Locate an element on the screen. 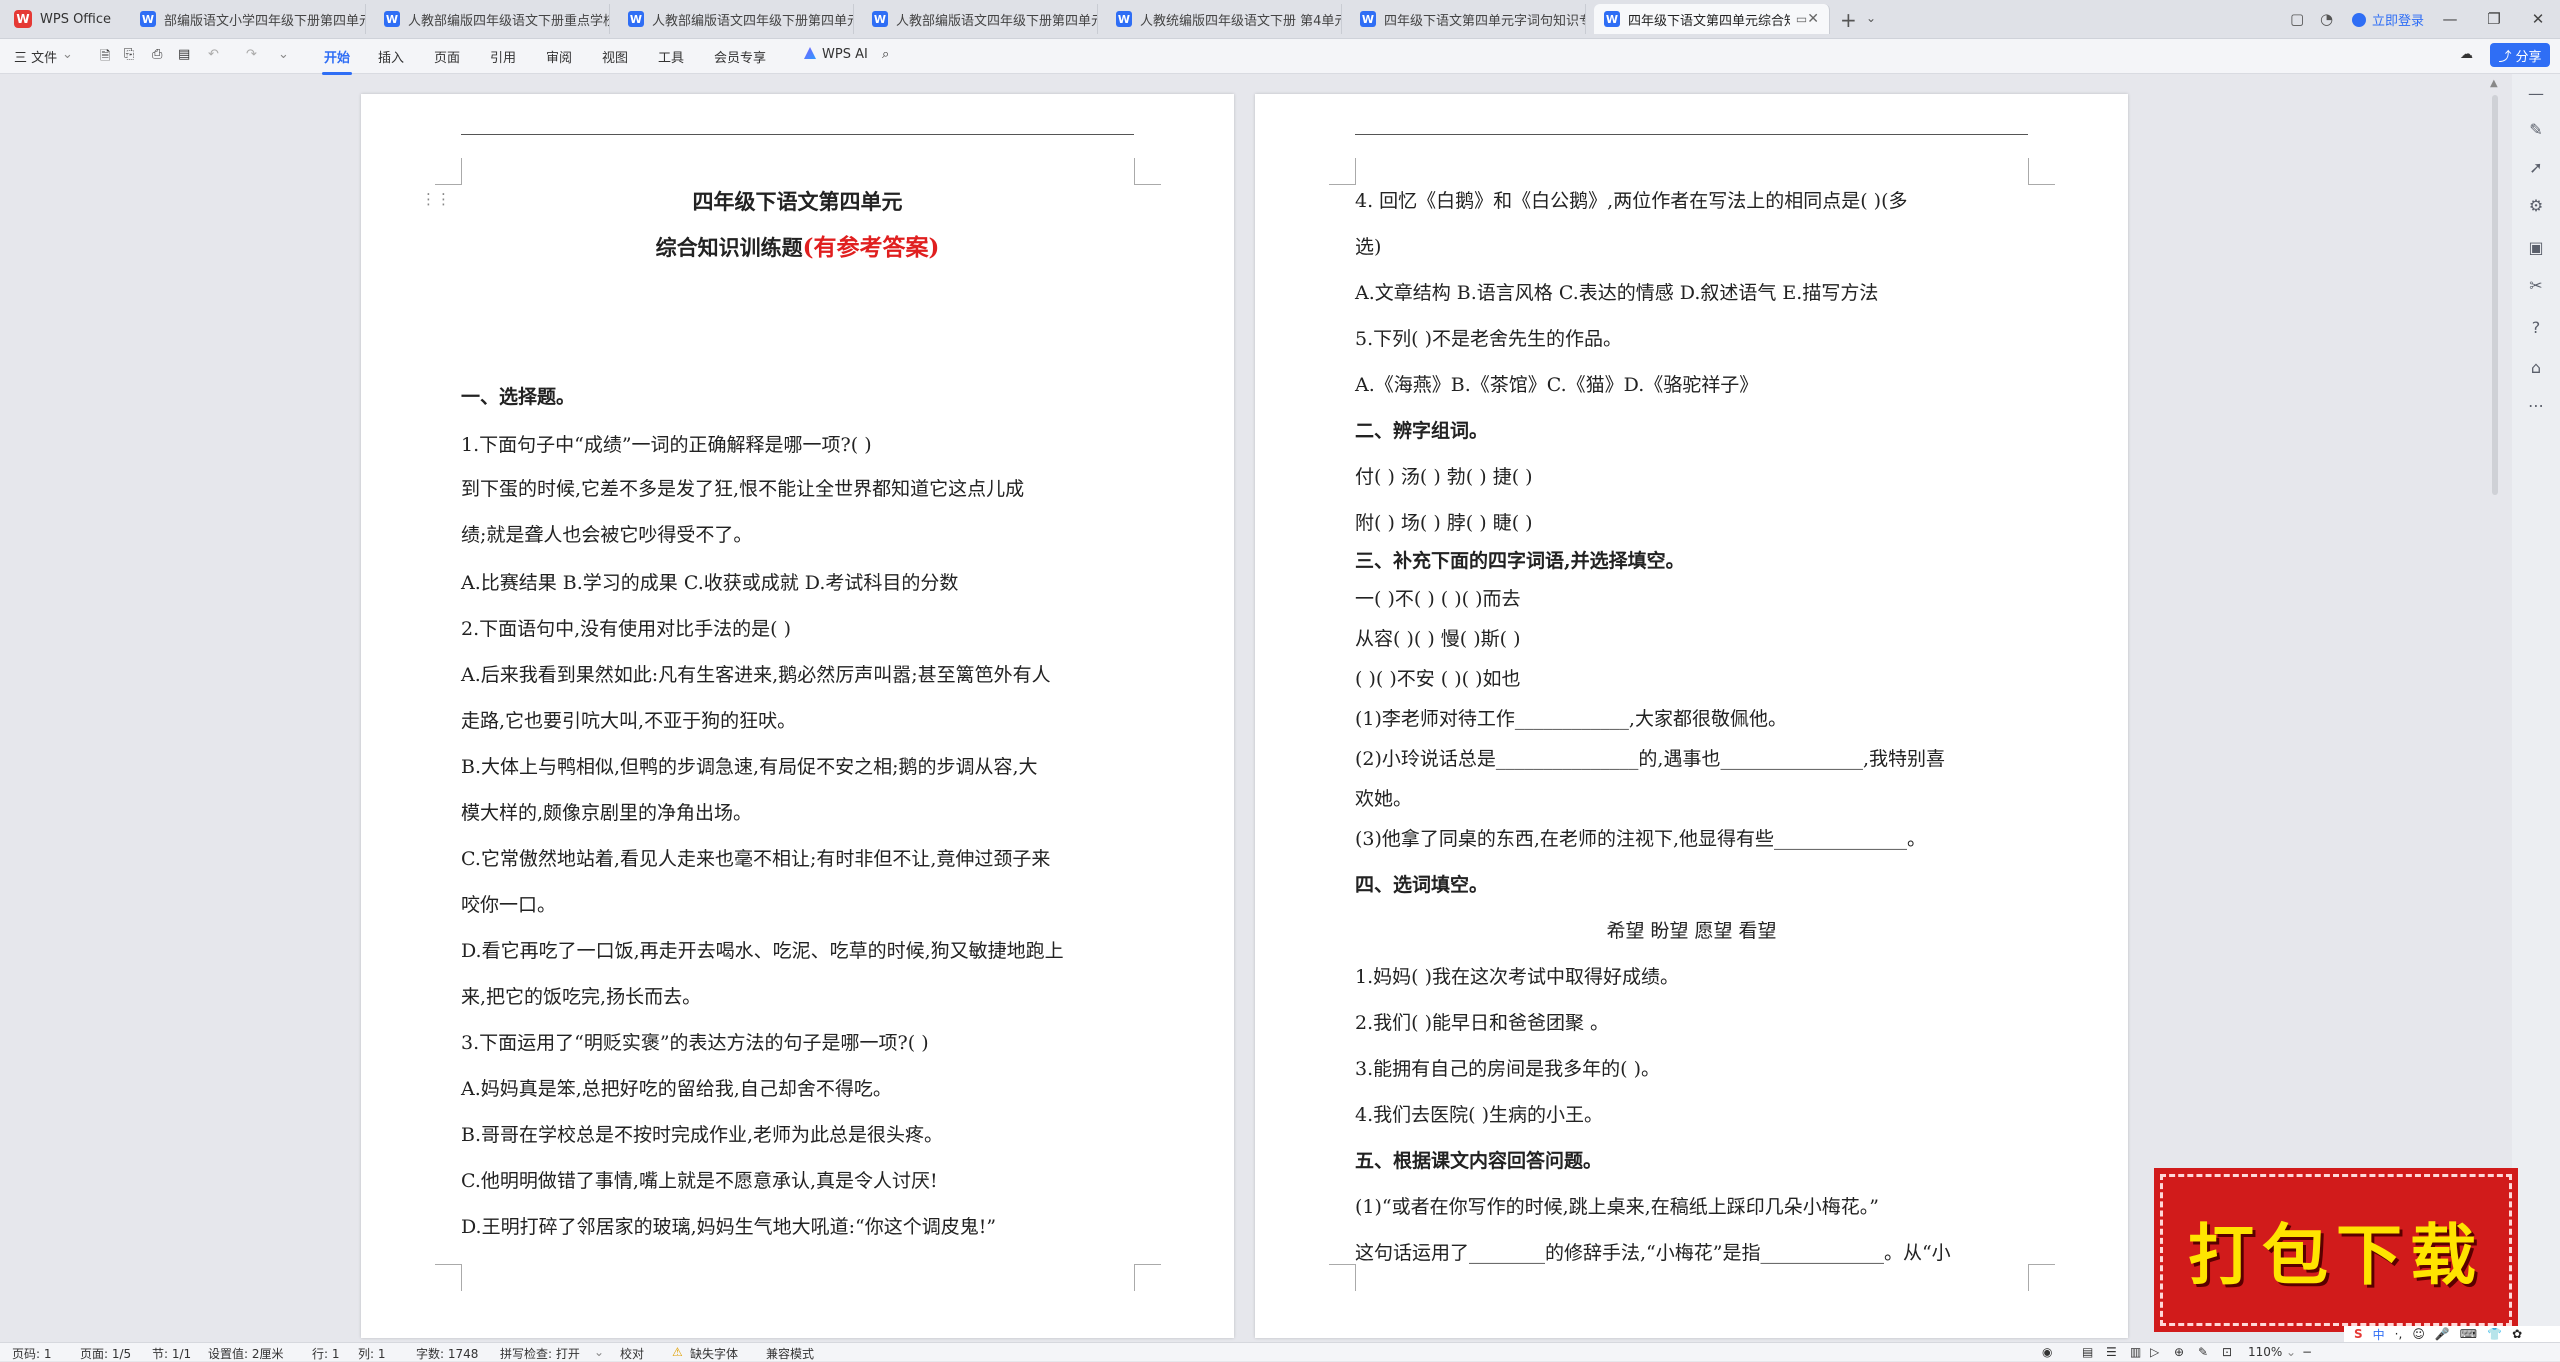 The width and height of the screenshot is (2560, 1362). search-icon: ⌕ is located at coordinates (885, 54).